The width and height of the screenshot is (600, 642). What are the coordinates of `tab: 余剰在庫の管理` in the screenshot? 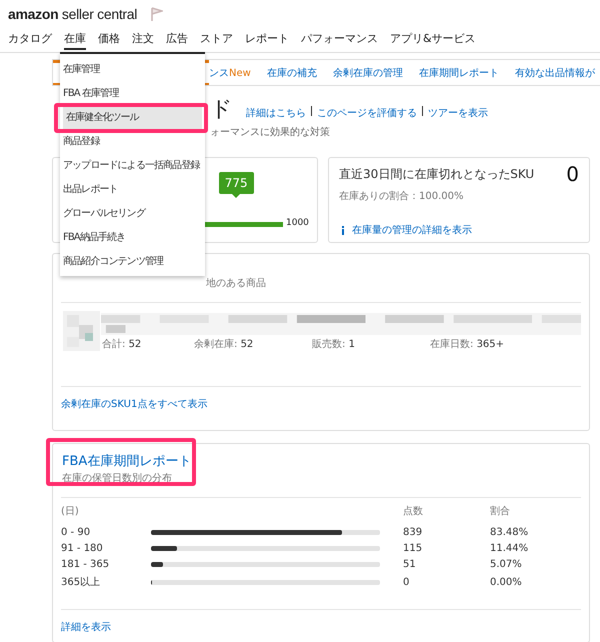 It's located at (375, 73).